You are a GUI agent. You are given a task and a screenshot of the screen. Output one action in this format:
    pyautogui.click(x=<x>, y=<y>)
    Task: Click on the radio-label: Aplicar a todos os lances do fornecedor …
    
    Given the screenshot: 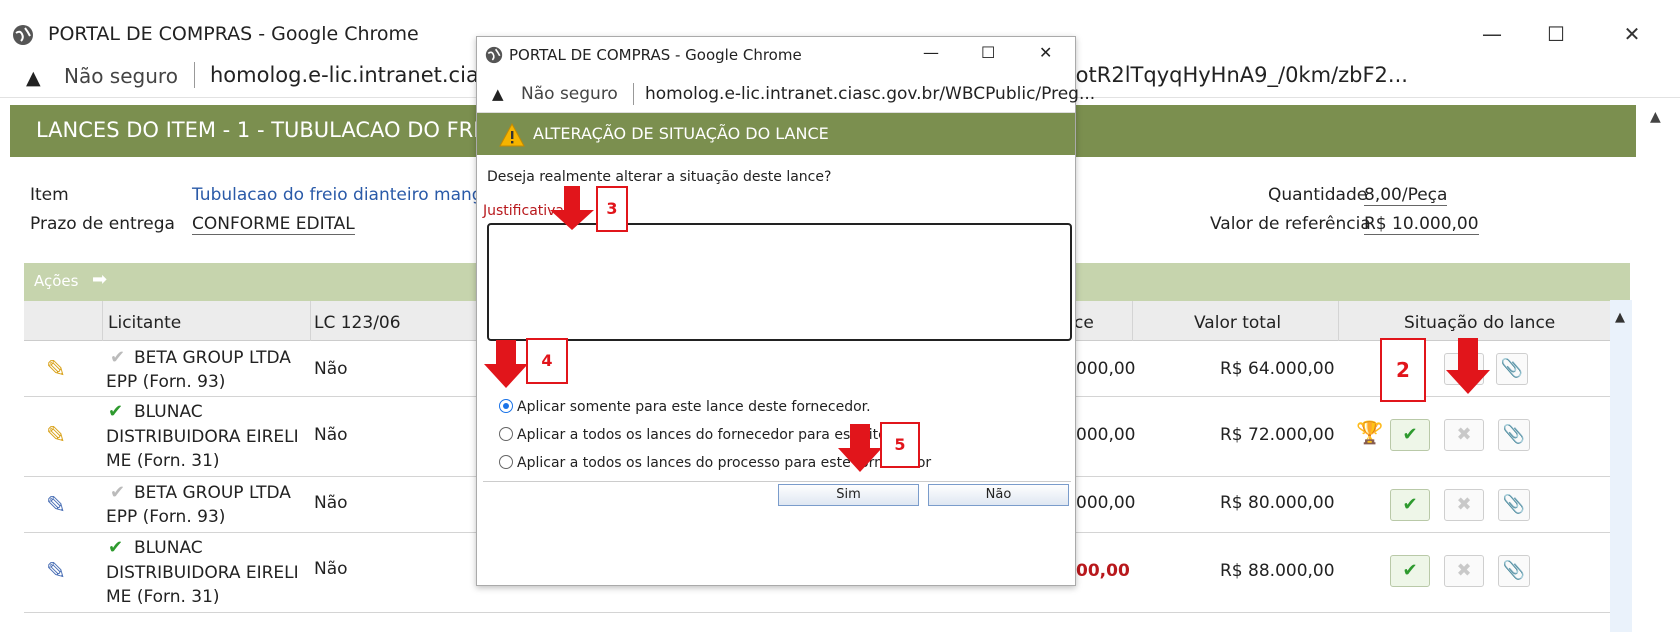 What is the action you would take?
    pyautogui.click(x=709, y=435)
    